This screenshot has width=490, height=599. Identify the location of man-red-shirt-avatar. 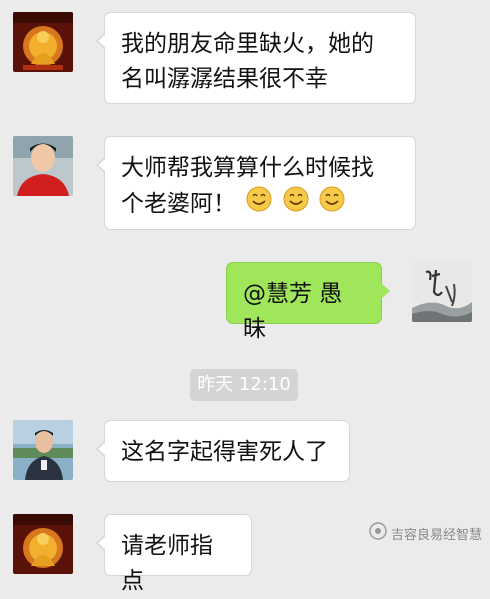
(43, 166).